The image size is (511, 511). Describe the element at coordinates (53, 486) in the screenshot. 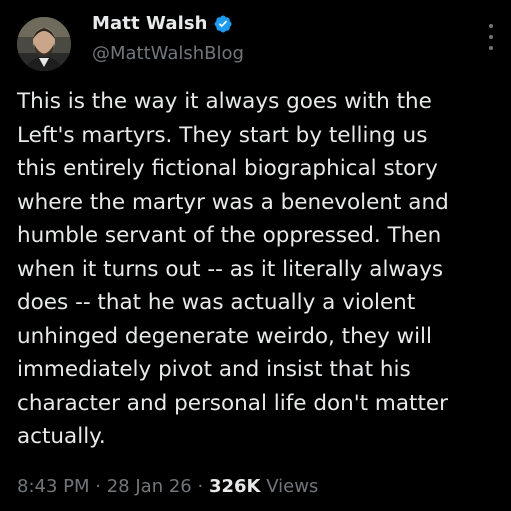

I see `tweet-time: 8:43 PM` at that location.